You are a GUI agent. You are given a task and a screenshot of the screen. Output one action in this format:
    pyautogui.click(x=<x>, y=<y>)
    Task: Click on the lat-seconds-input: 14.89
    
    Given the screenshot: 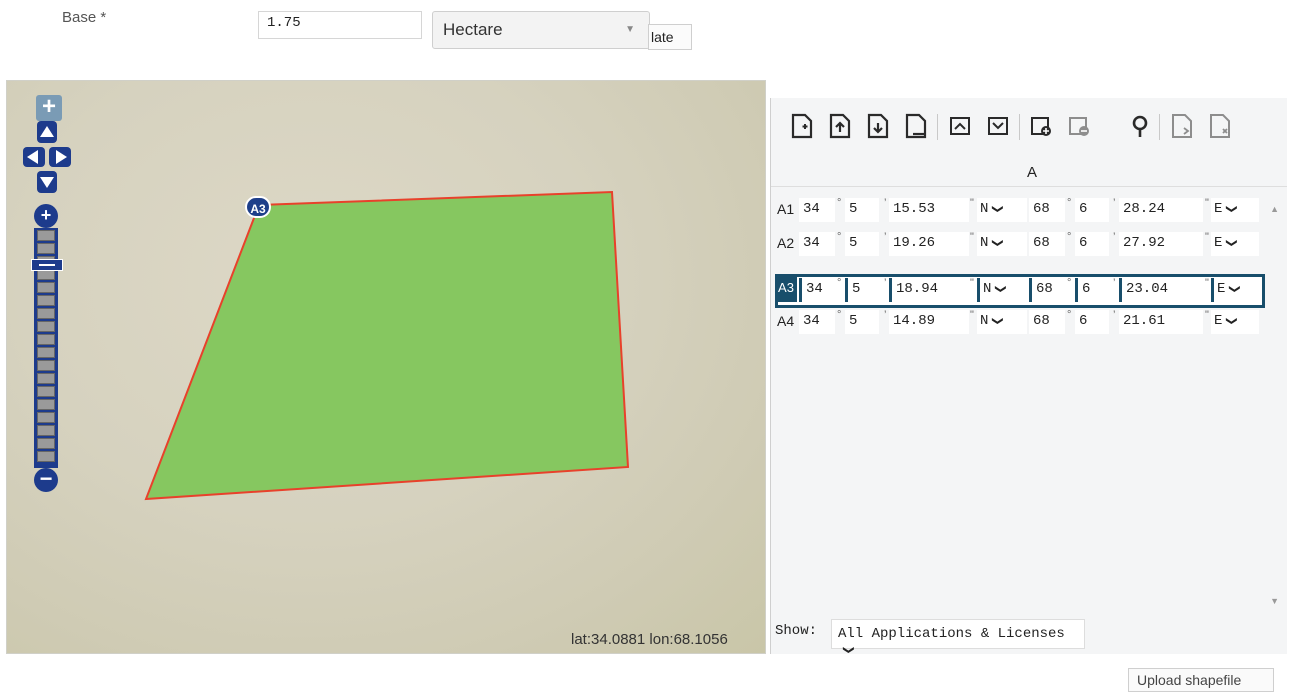 What is the action you would take?
    pyautogui.click(x=929, y=322)
    